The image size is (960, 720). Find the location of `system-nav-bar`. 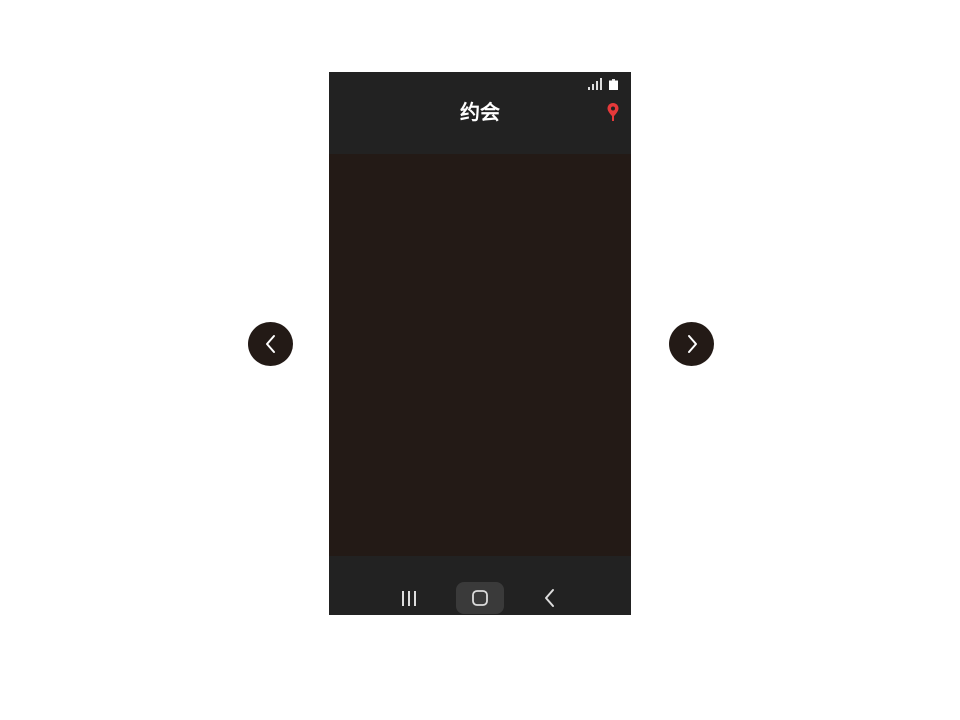

system-nav-bar is located at coordinates (480, 585).